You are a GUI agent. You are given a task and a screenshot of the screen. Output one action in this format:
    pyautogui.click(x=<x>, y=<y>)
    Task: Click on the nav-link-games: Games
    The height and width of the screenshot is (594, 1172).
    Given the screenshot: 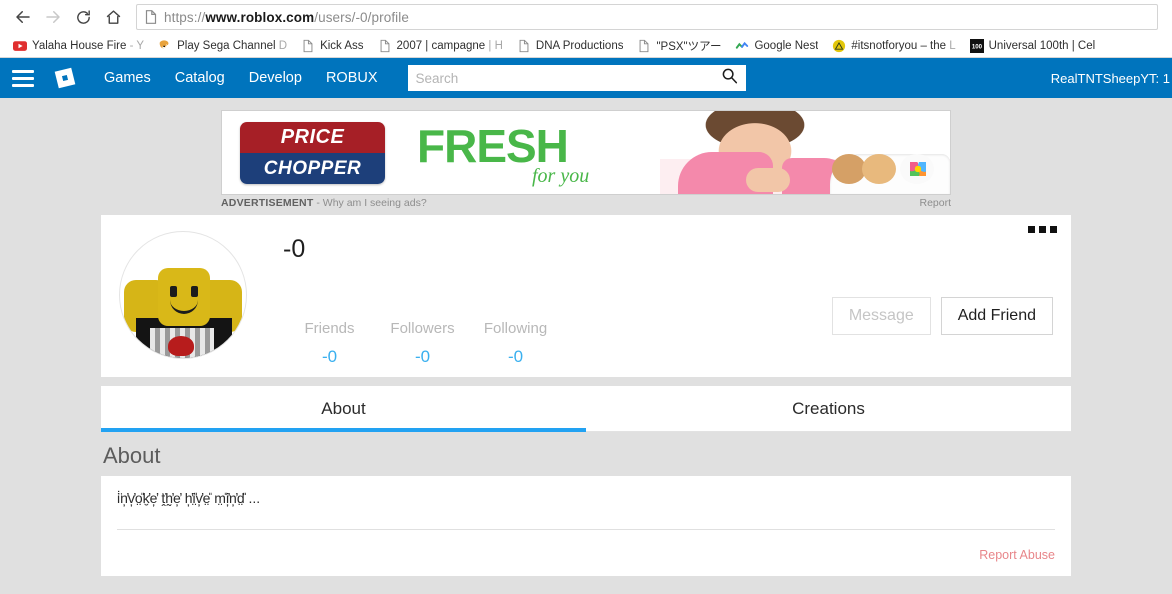 What is the action you would take?
    pyautogui.click(x=127, y=78)
    